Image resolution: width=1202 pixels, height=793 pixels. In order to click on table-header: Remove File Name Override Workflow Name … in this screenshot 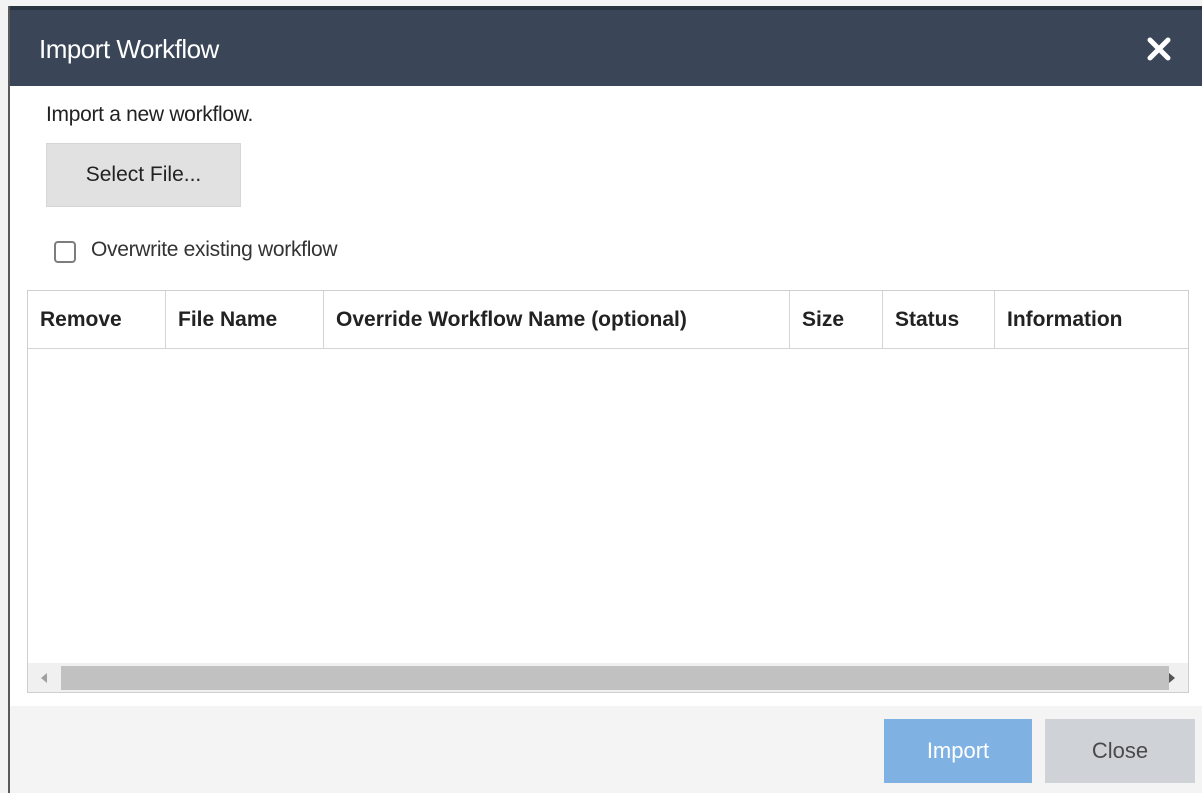, I will do `click(608, 320)`.